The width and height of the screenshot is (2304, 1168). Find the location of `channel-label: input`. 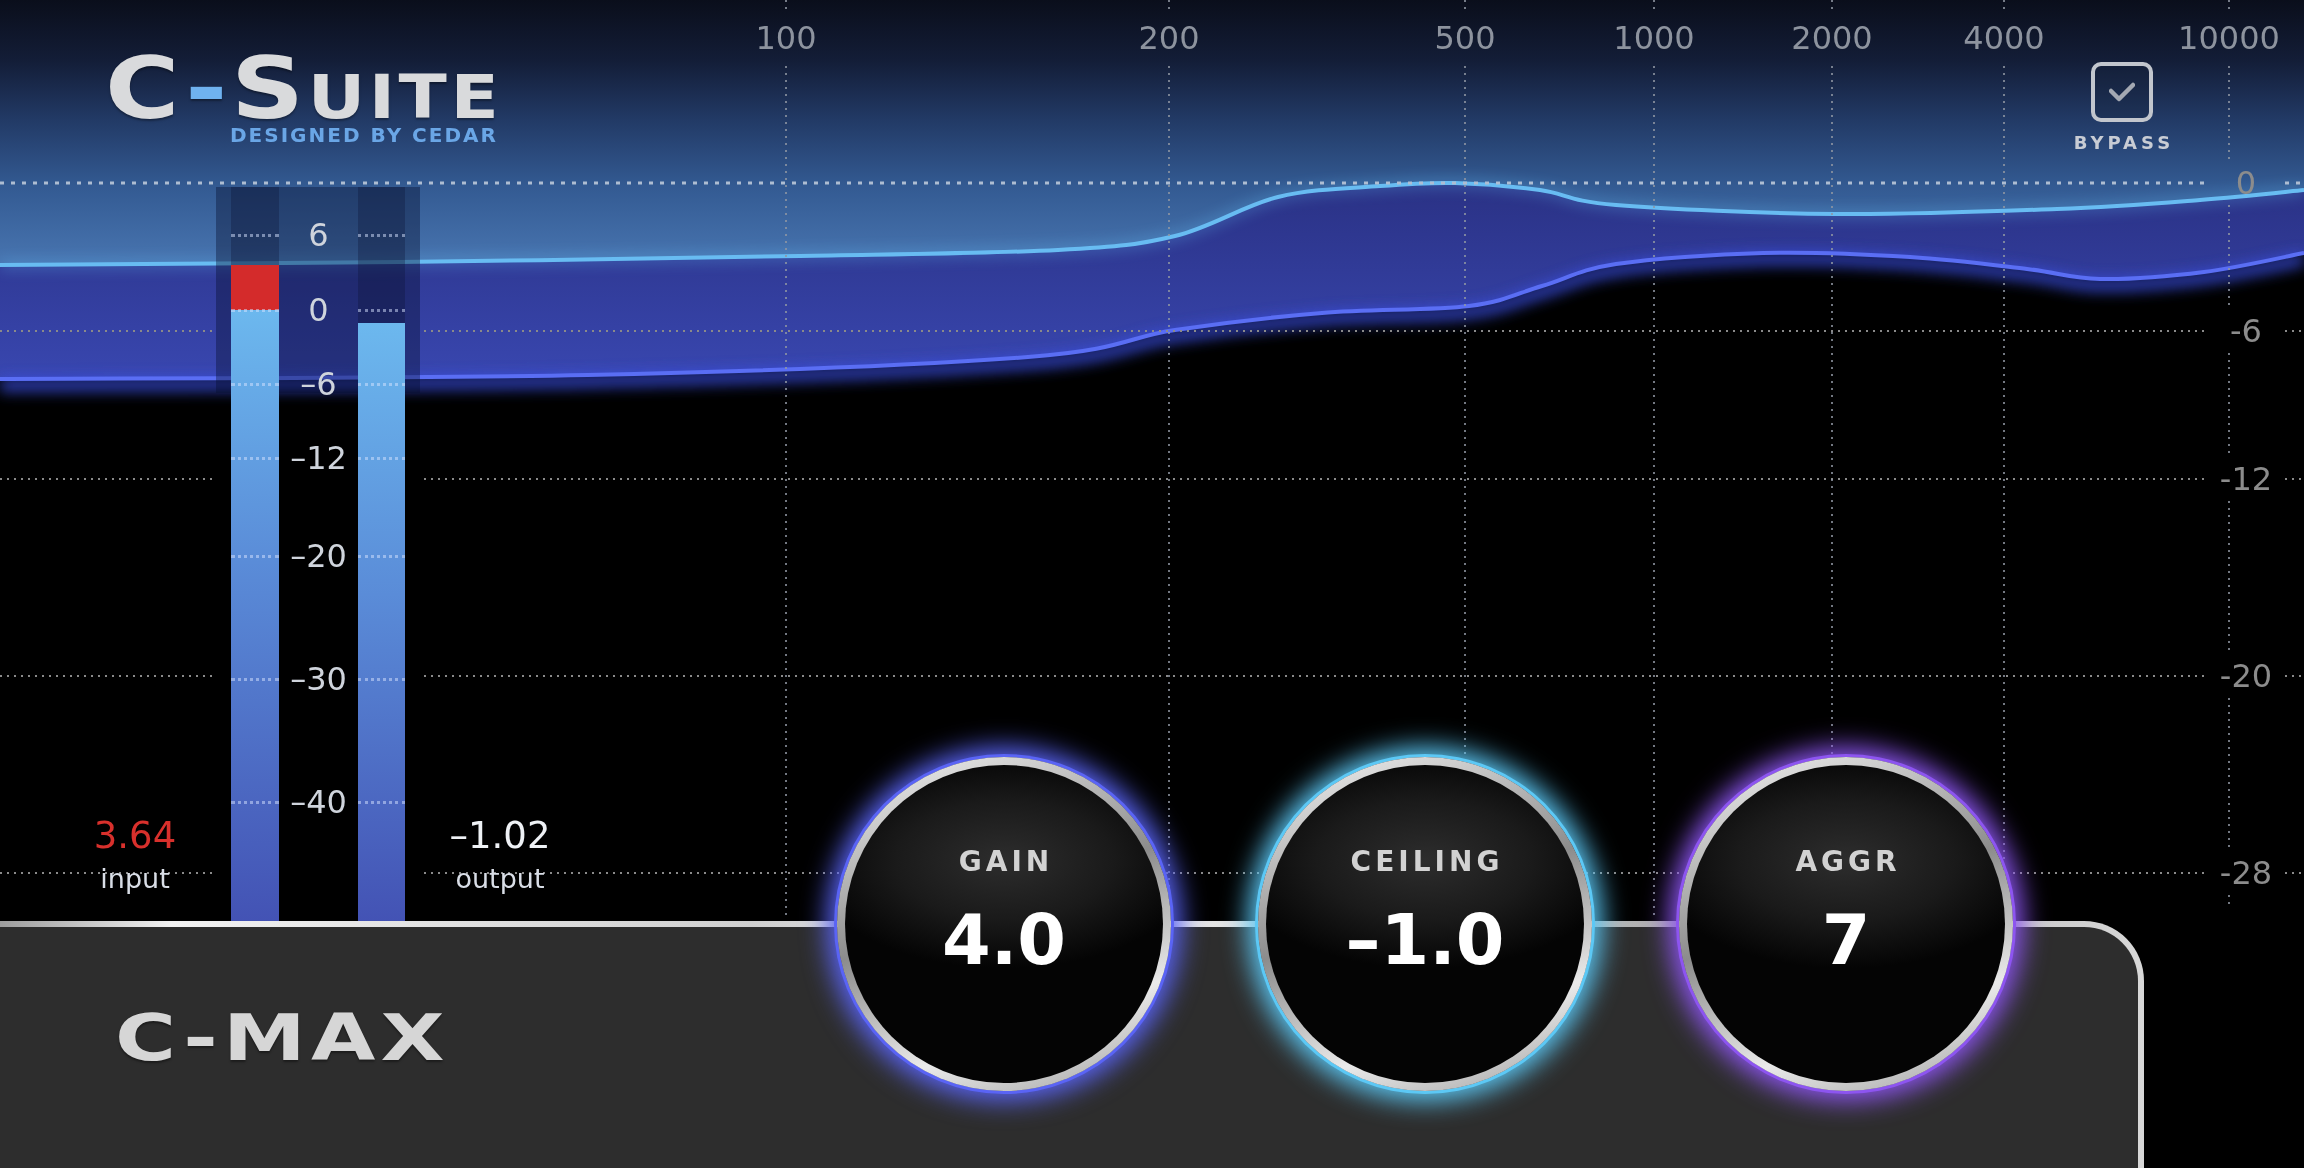

channel-label: input is located at coordinates (135, 879).